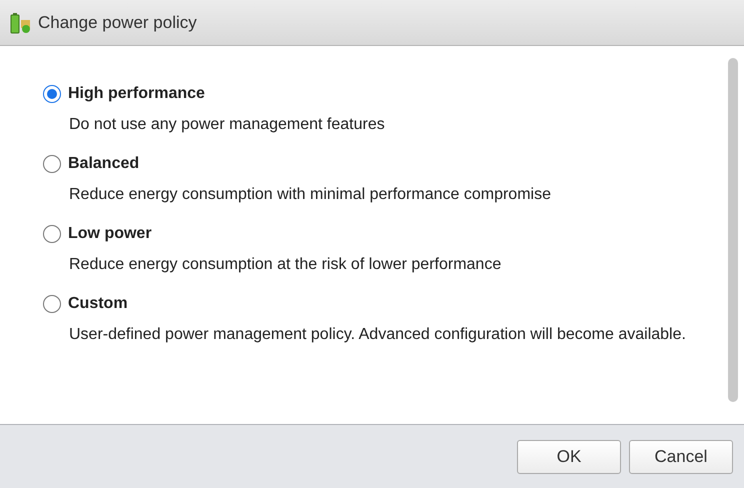 Image resolution: width=744 pixels, height=488 pixels. Describe the element at coordinates (569, 457) in the screenshot. I see `dialog-button: OK` at that location.